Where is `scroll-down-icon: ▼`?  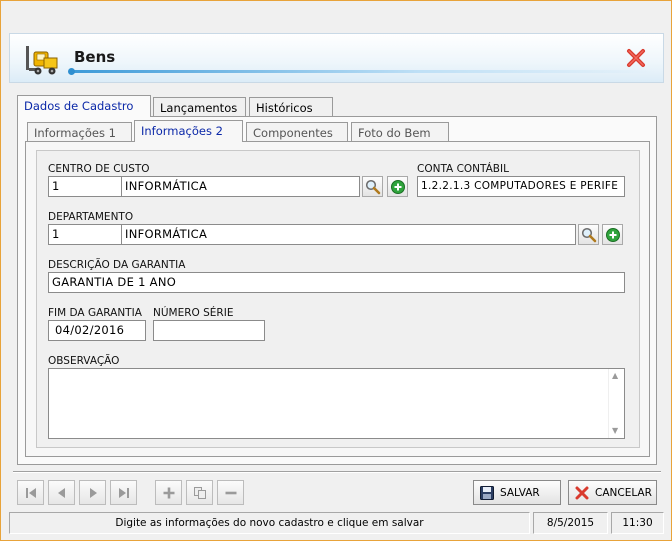 scroll-down-icon: ▼ is located at coordinates (615, 430).